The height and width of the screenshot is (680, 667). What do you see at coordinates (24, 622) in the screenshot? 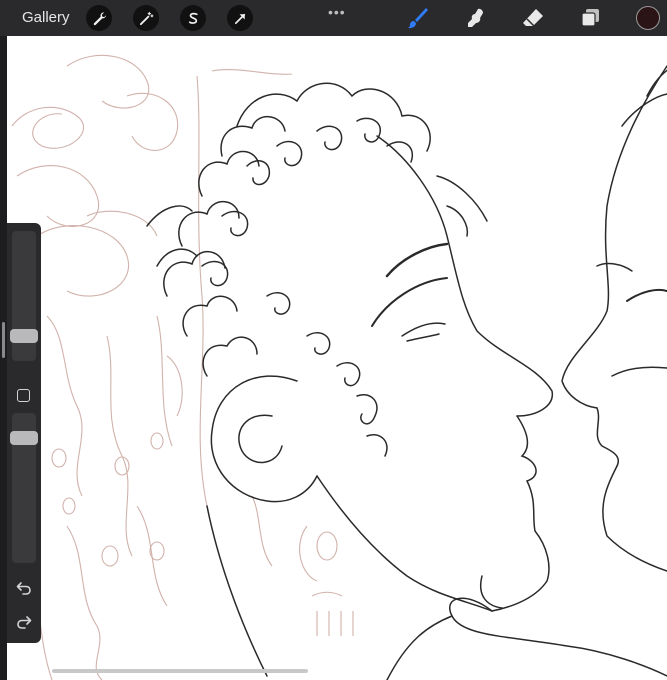
I see `redo-icon` at bounding box center [24, 622].